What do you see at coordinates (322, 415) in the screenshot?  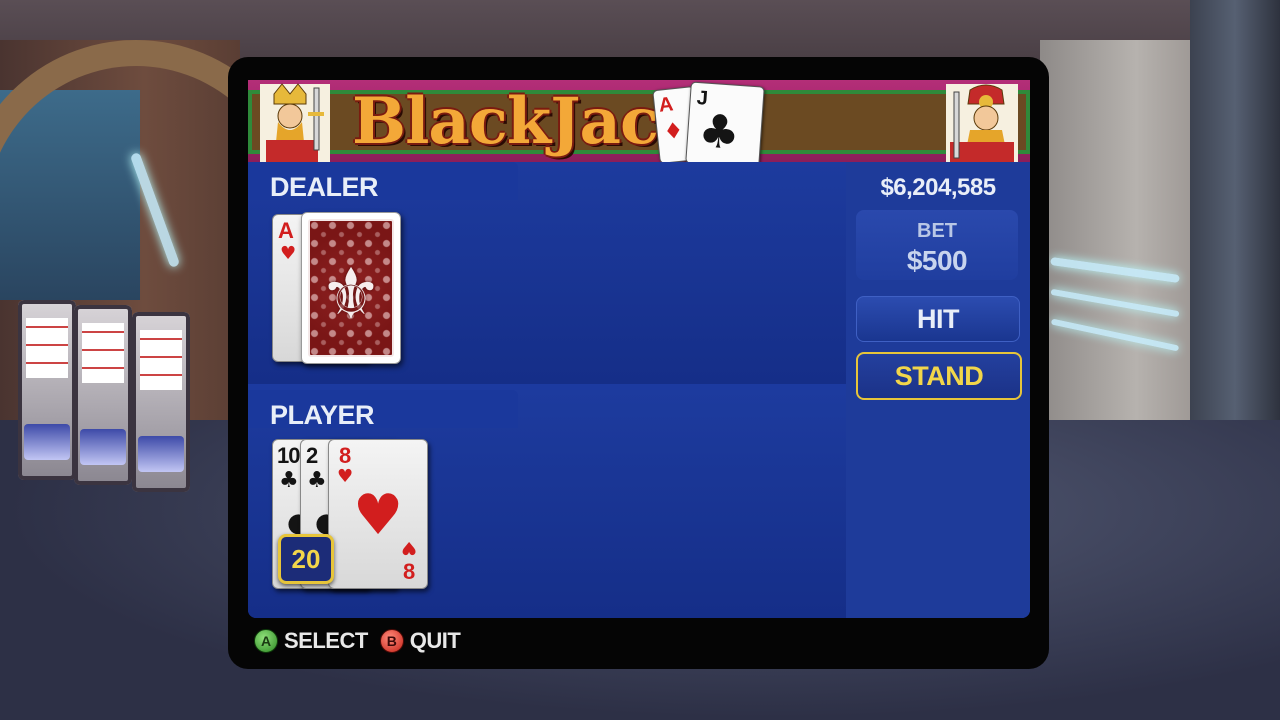 I see `player-label: PLAYER` at bounding box center [322, 415].